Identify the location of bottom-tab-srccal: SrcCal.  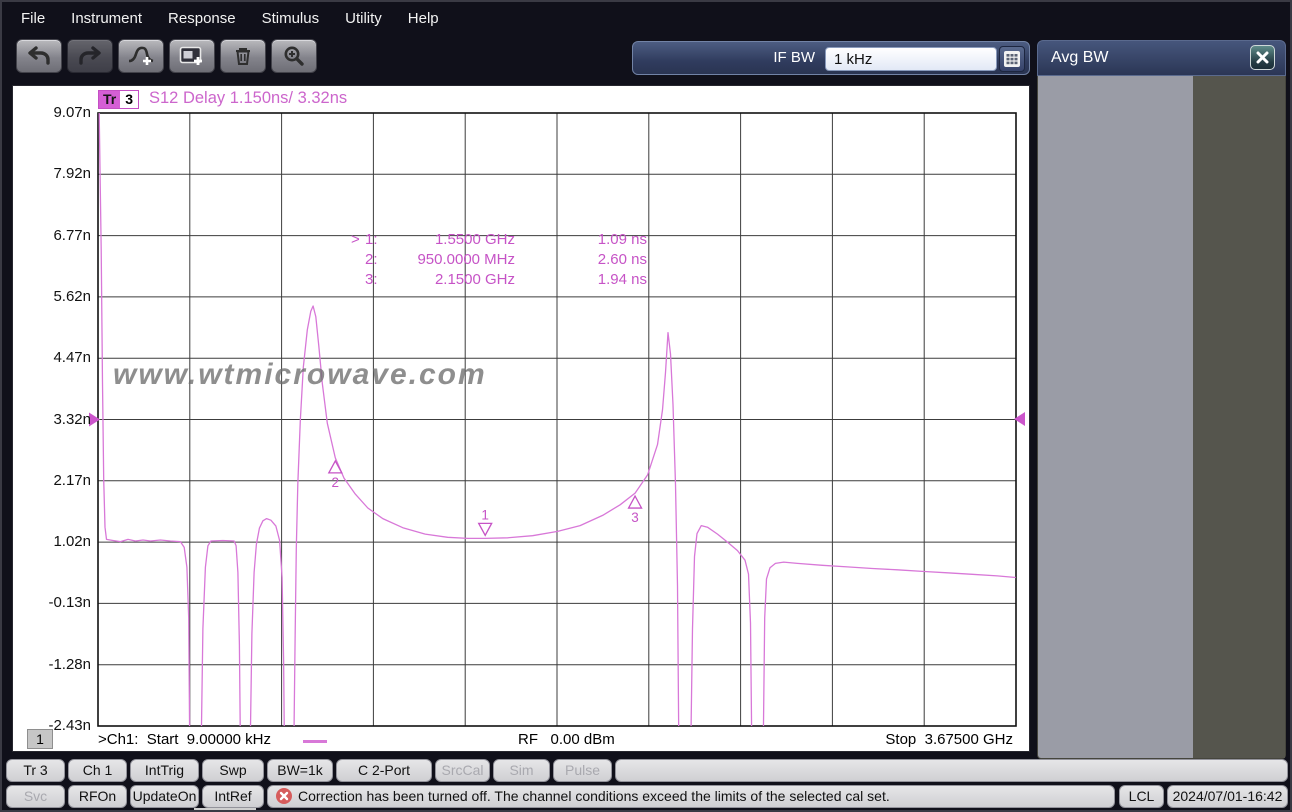
(462, 770).